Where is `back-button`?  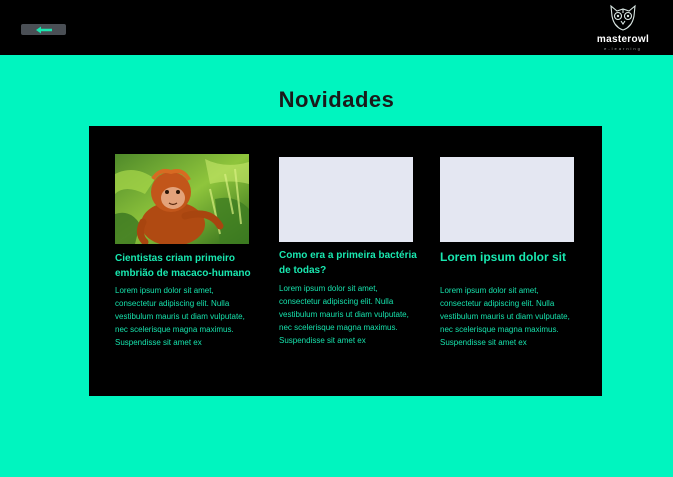
back-button is located at coordinates (43, 29).